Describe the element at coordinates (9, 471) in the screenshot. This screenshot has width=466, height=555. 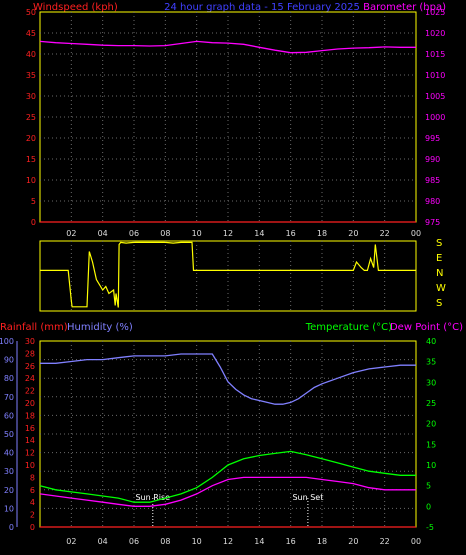
I see `humidity-tick-label: 30` at that location.